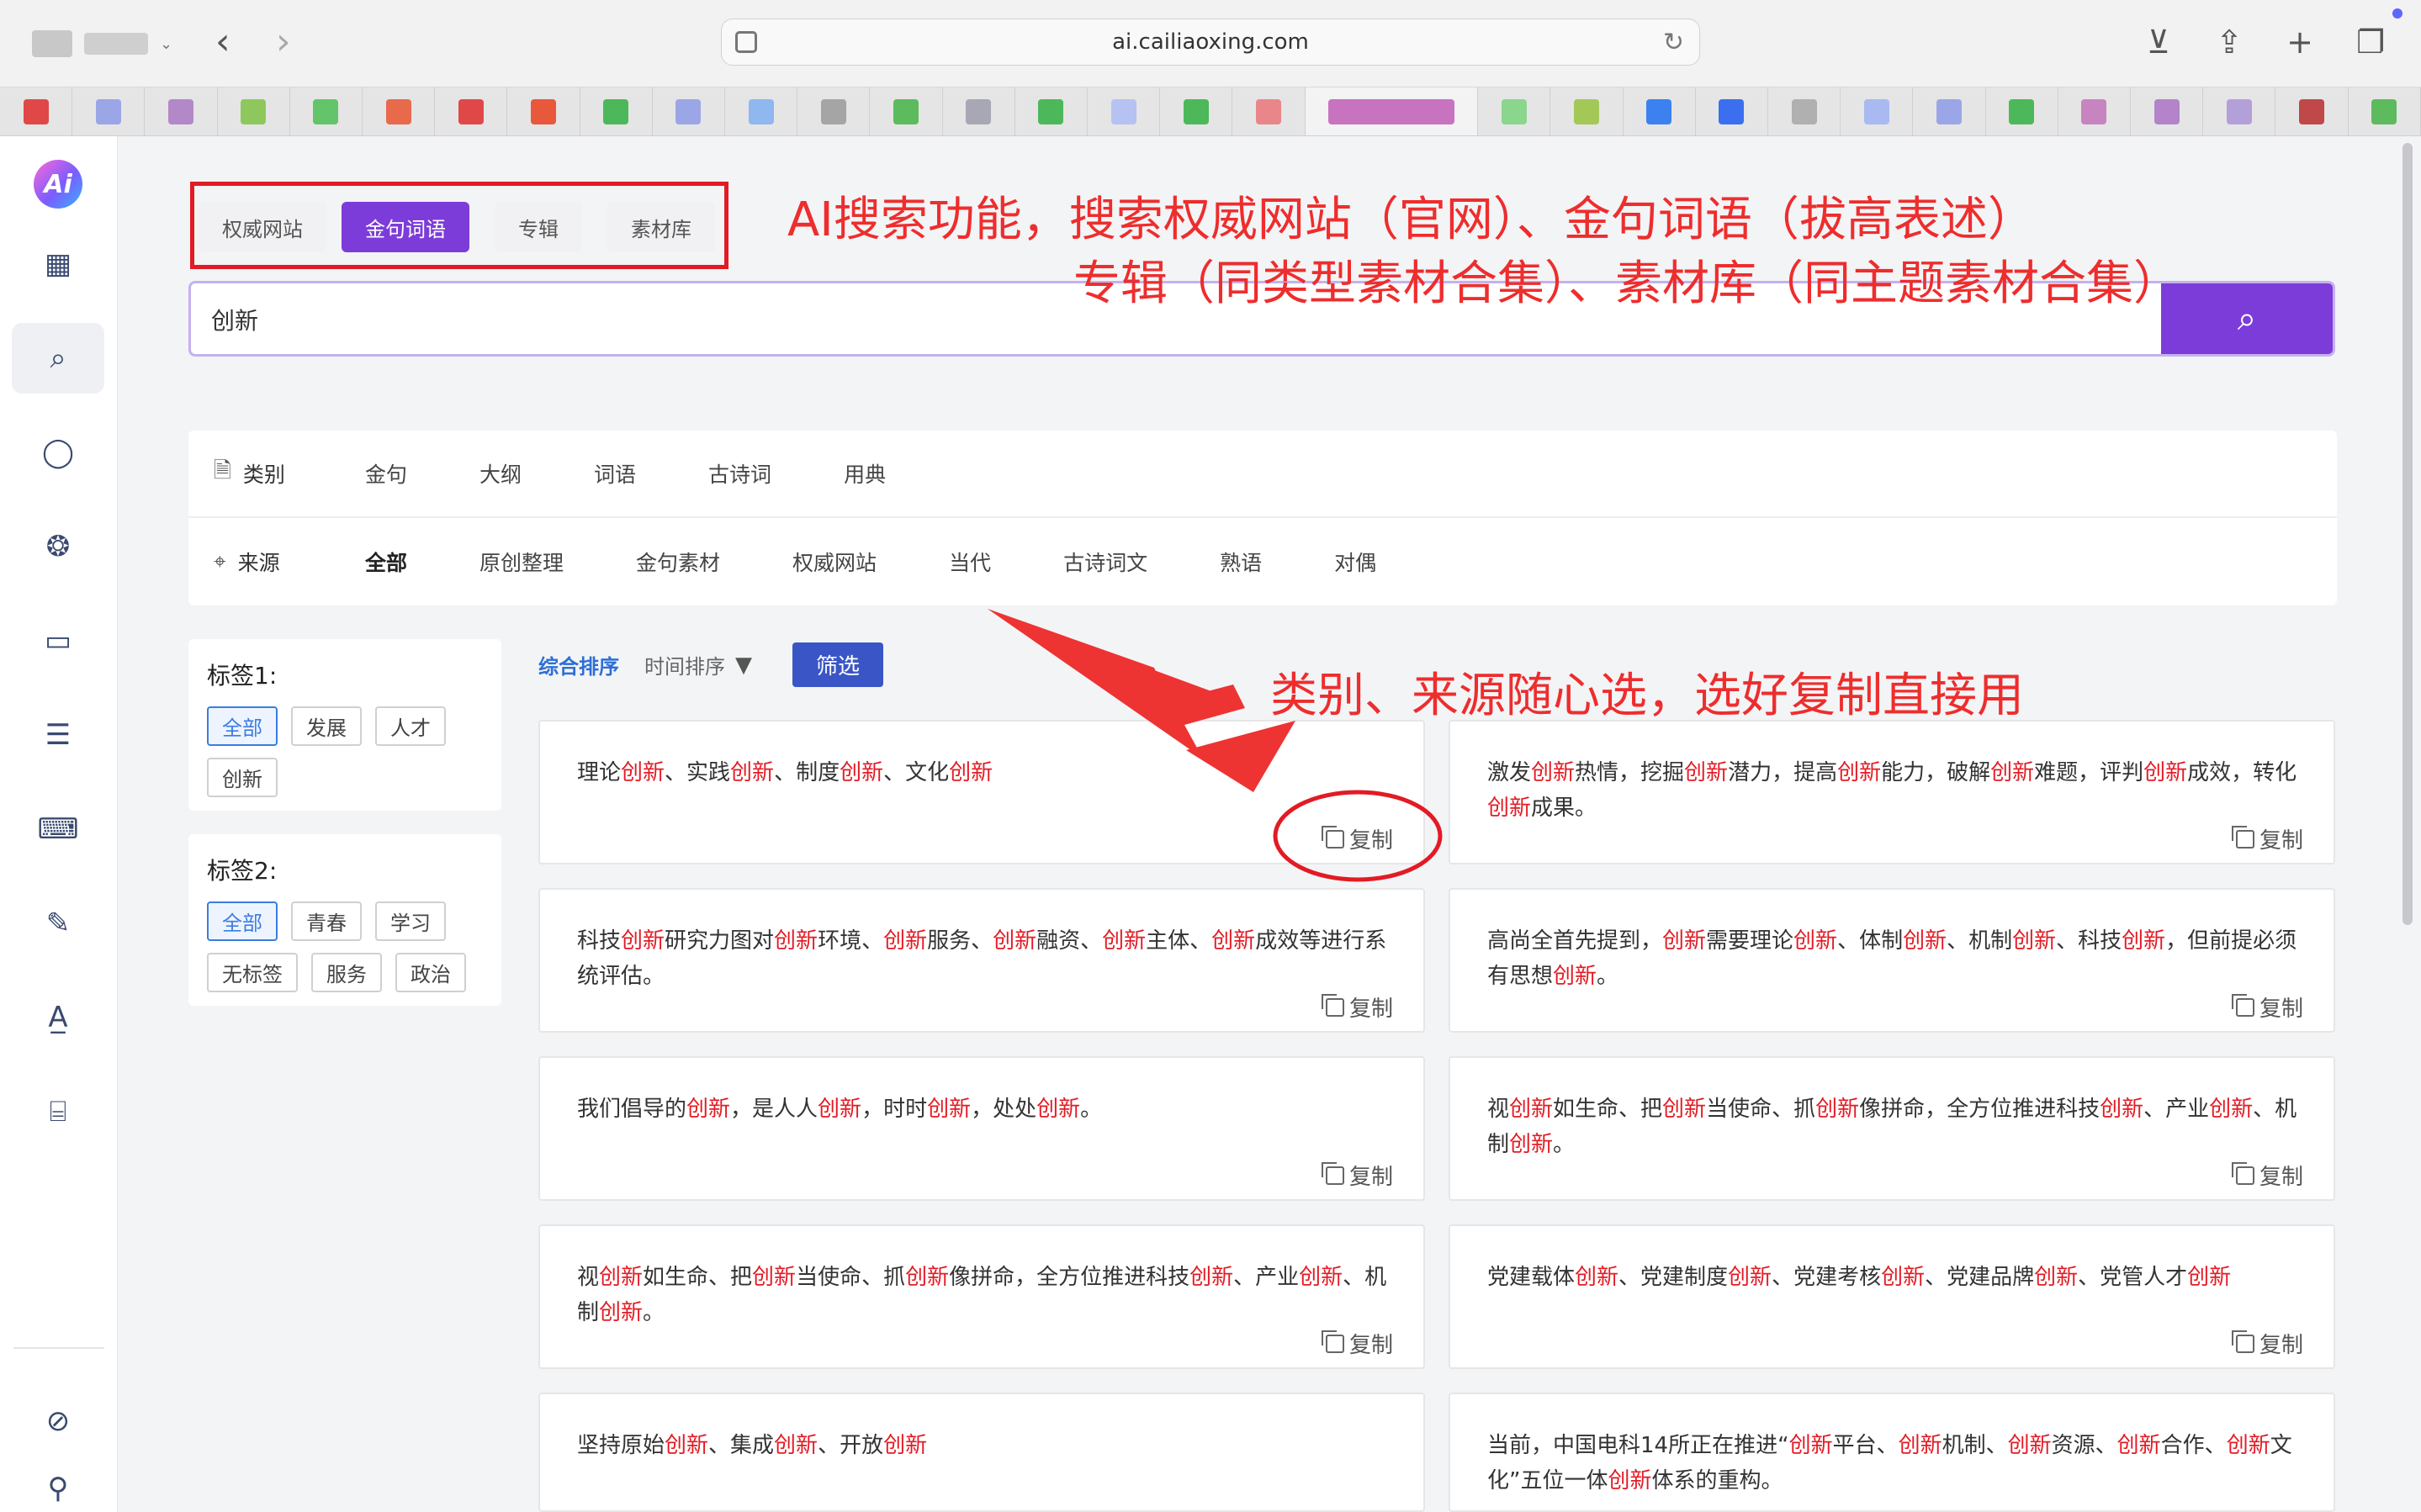 The height and width of the screenshot is (1512, 2421). What do you see at coordinates (58, 1111) in the screenshot?
I see `presentation-icon: ⌸` at bounding box center [58, 1111].